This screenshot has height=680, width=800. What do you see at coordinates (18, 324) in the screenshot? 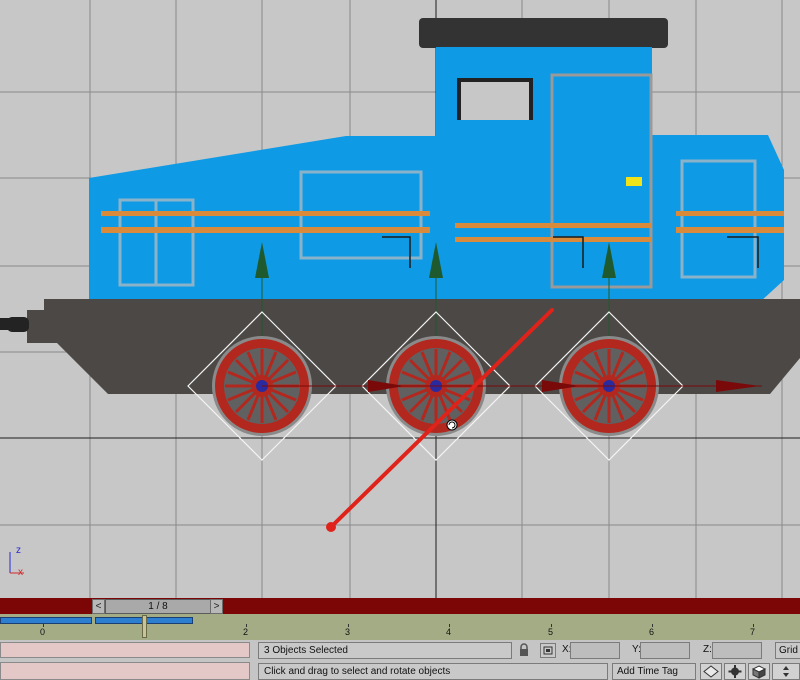
I see `buffer` at bounding box center [18, 324].